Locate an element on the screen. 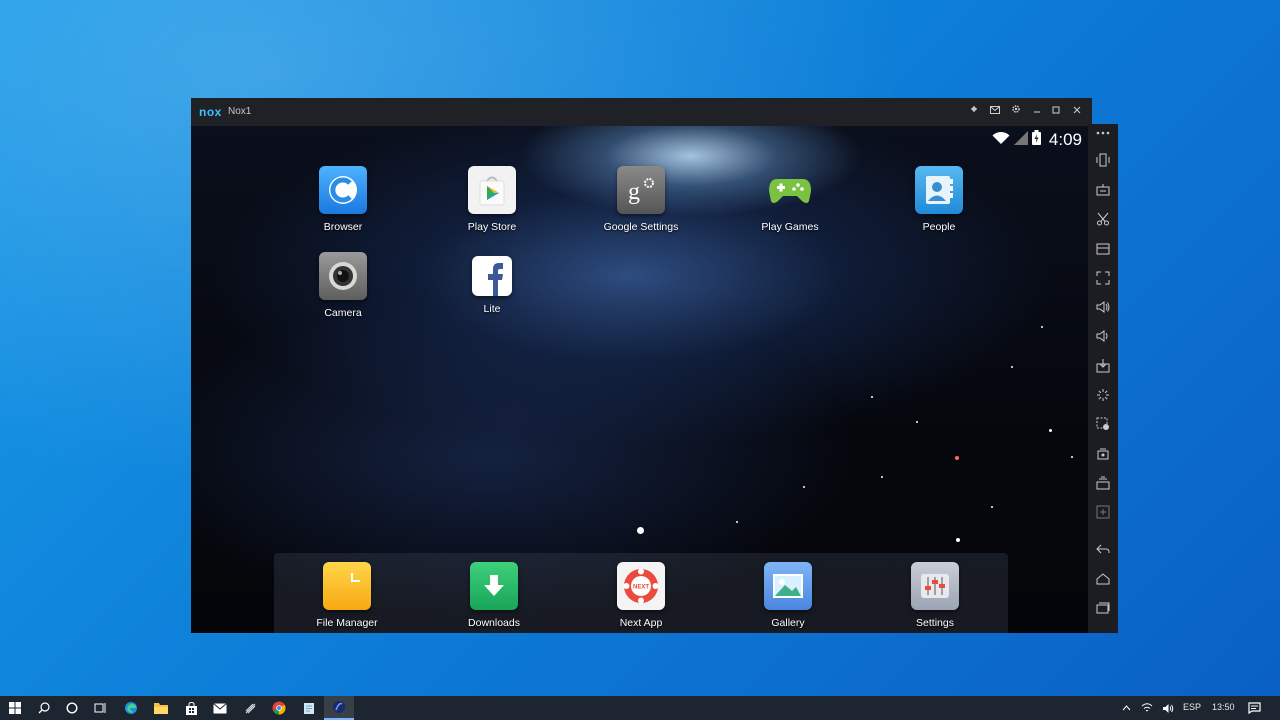 This screenshot has height=720, width=1280. language-indicator: ESP is located at coordinates (1192, 707).